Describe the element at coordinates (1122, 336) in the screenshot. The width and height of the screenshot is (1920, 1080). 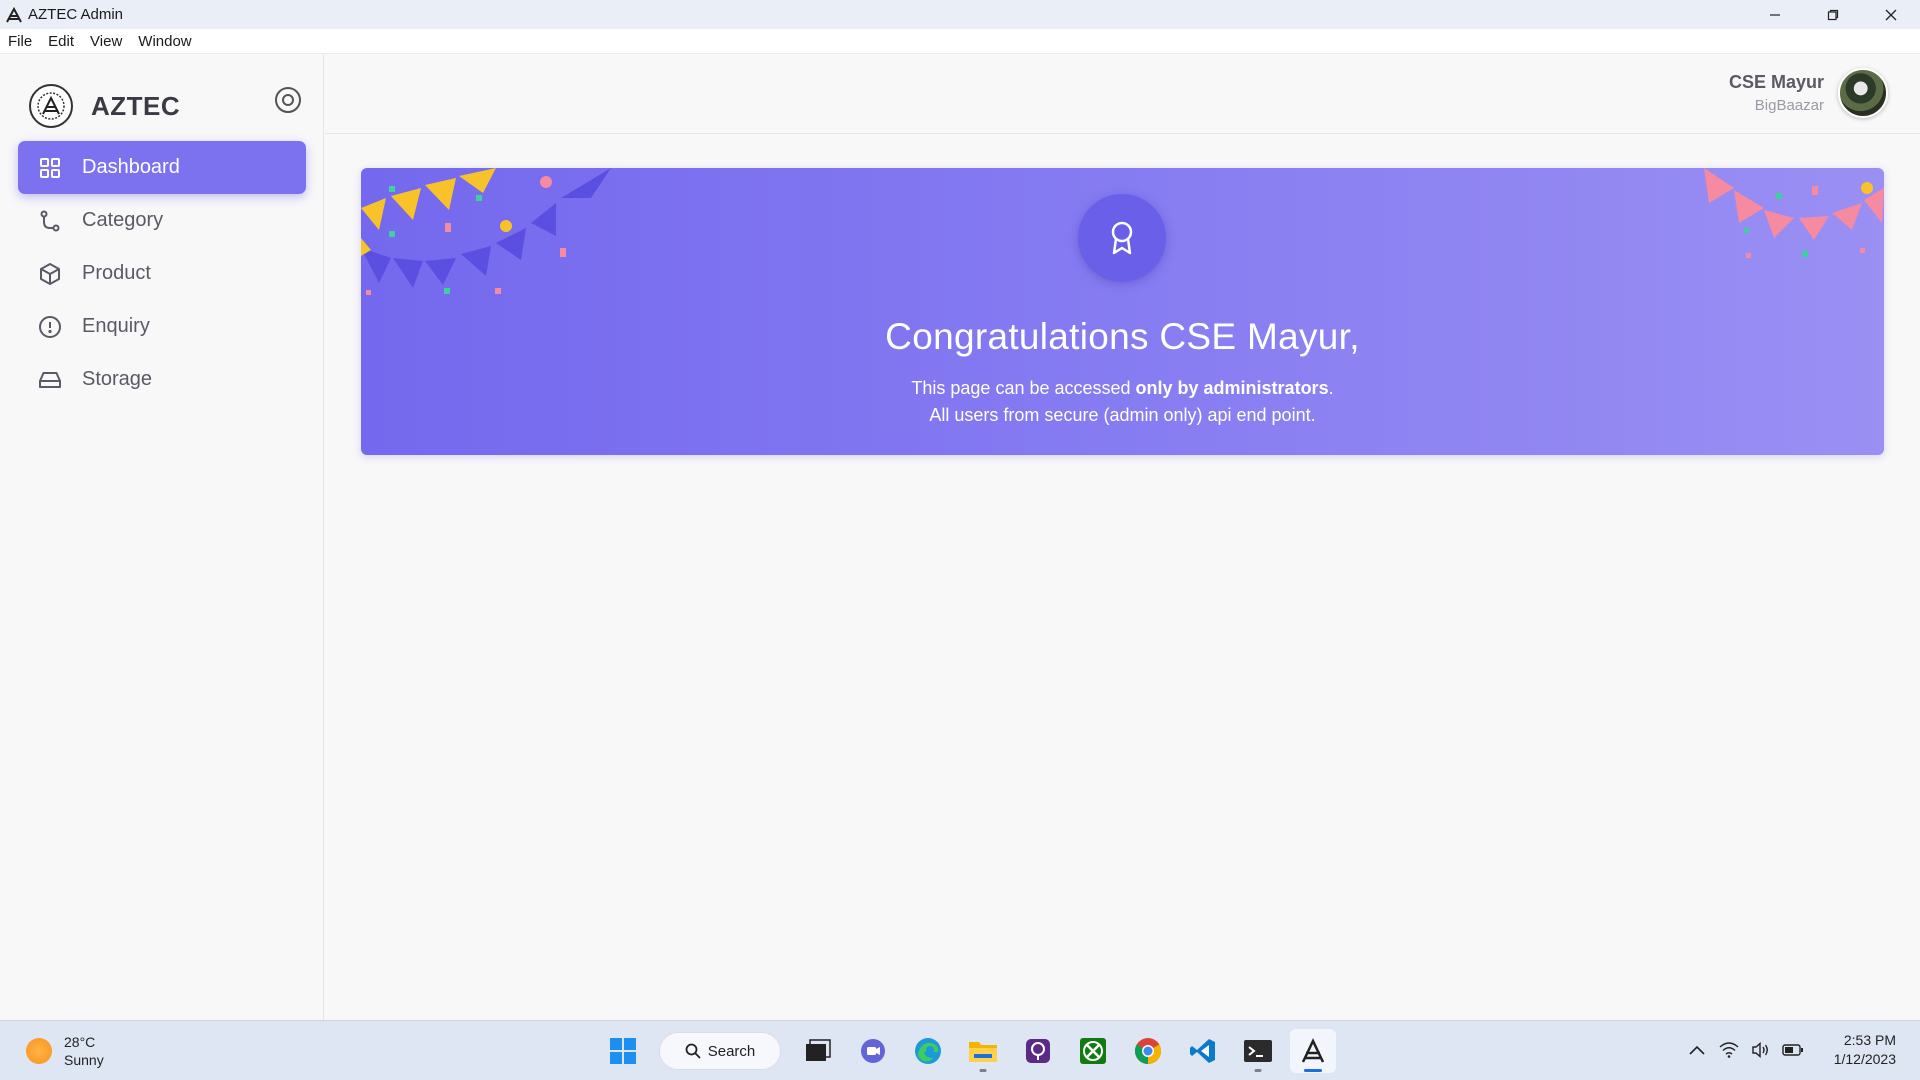
I see `banner-heading: Congratulations CSE Mayur,` at that location.